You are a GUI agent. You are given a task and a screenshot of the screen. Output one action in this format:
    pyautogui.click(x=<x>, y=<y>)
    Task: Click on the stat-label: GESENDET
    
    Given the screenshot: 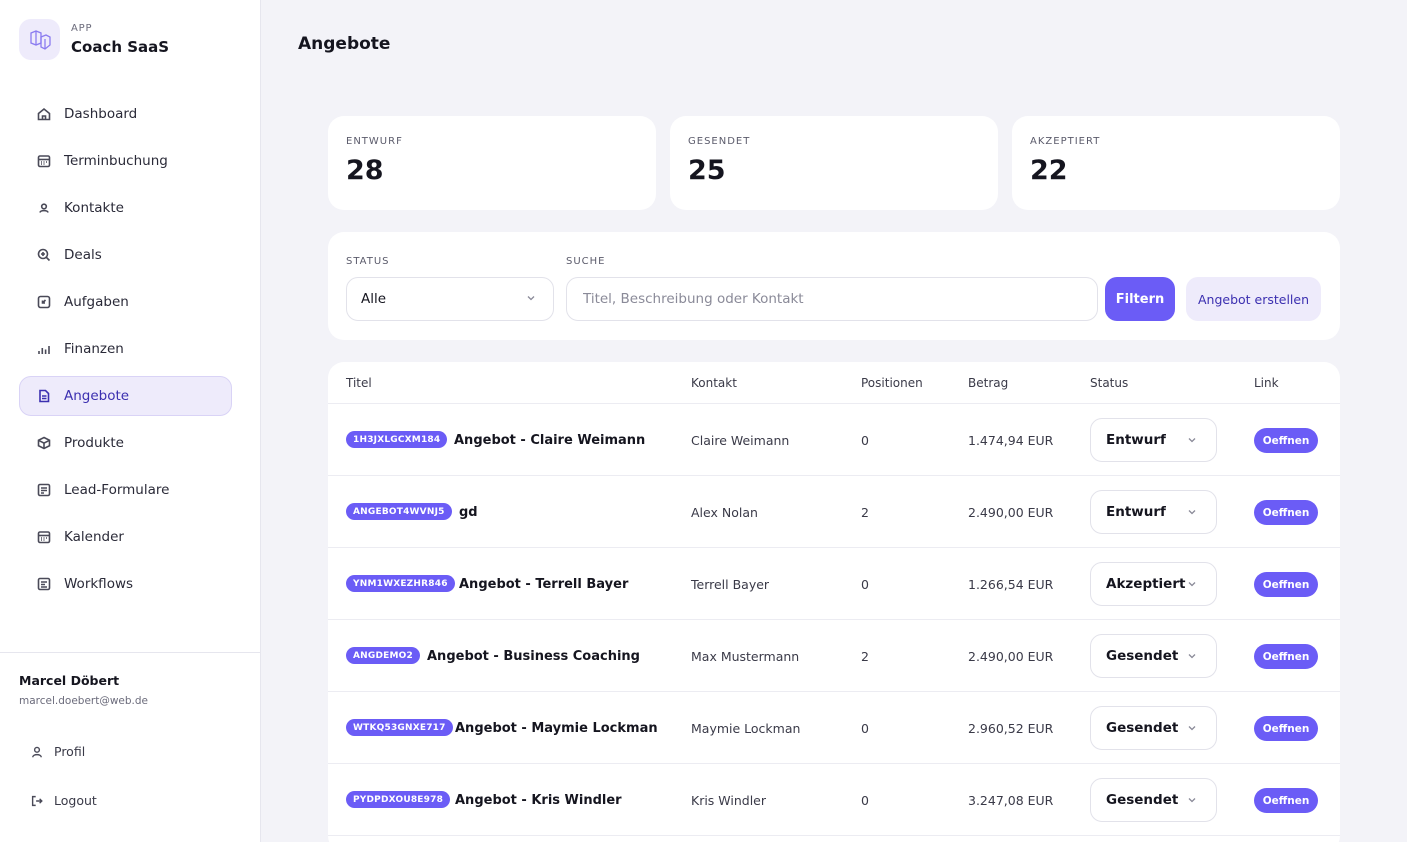 What is the action you would take?
    pyautogui.click(x=719, y=141)
    